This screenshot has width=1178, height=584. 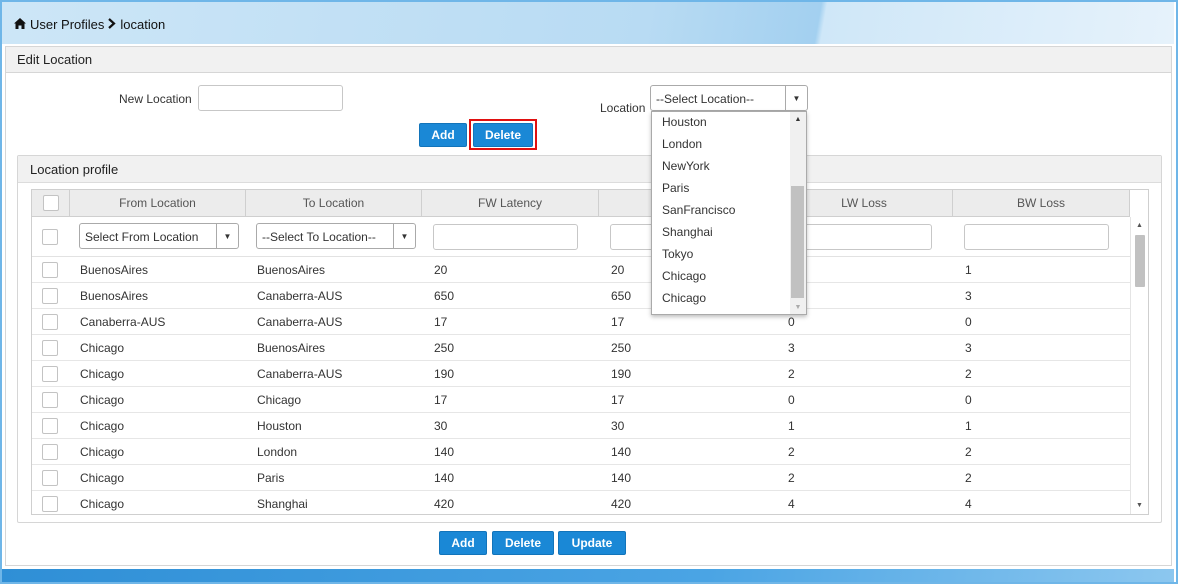 What do you see at coordinates (588, 575) in the screenshot?
I see `bottom-bar` at bounding box center [588, 575].